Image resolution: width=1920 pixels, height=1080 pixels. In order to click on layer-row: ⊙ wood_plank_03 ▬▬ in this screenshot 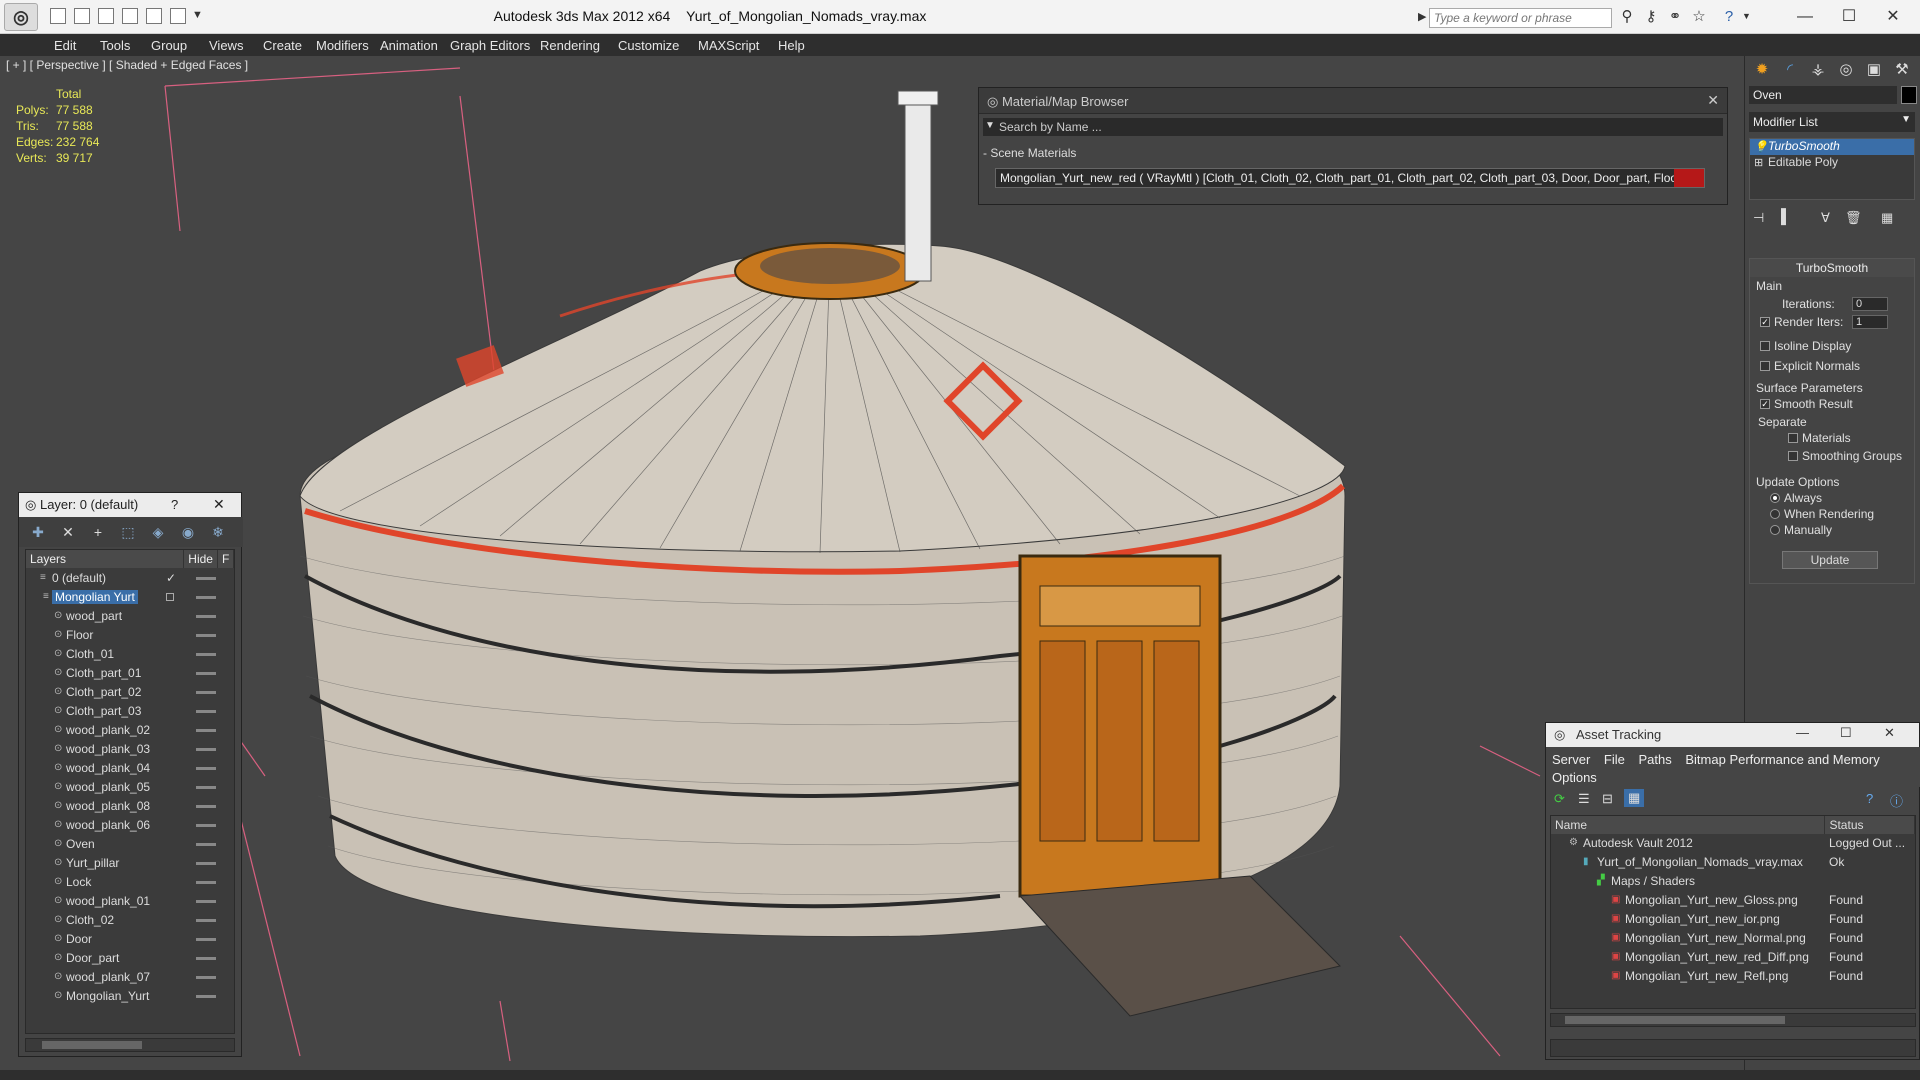, I will do `click(130, 748)`.